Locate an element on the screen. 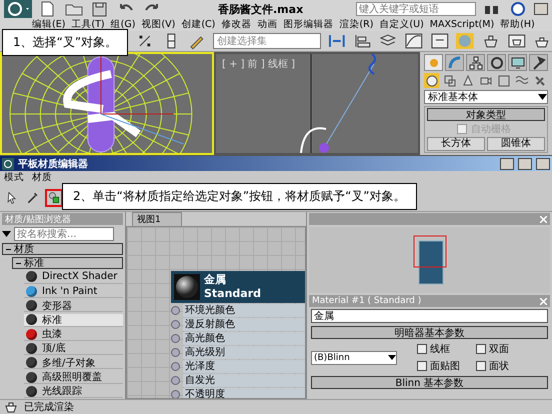  material-name-field: 金属 is located at coordinates (429, 316).